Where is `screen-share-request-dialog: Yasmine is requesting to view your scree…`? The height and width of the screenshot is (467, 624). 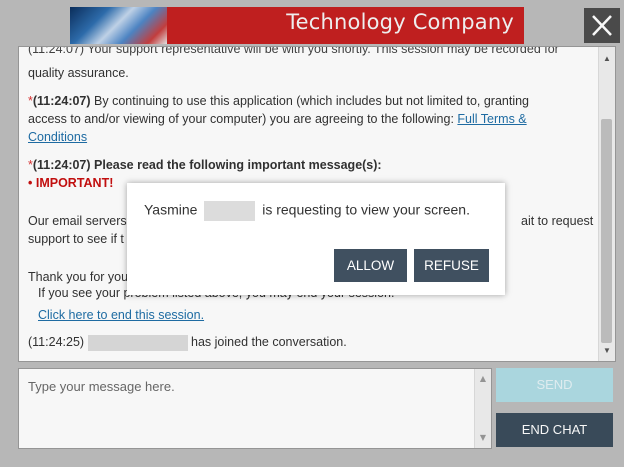
screen-share-request-dialog: Yasmine is requesting to view your scree… is located at coordinates (316, 239).